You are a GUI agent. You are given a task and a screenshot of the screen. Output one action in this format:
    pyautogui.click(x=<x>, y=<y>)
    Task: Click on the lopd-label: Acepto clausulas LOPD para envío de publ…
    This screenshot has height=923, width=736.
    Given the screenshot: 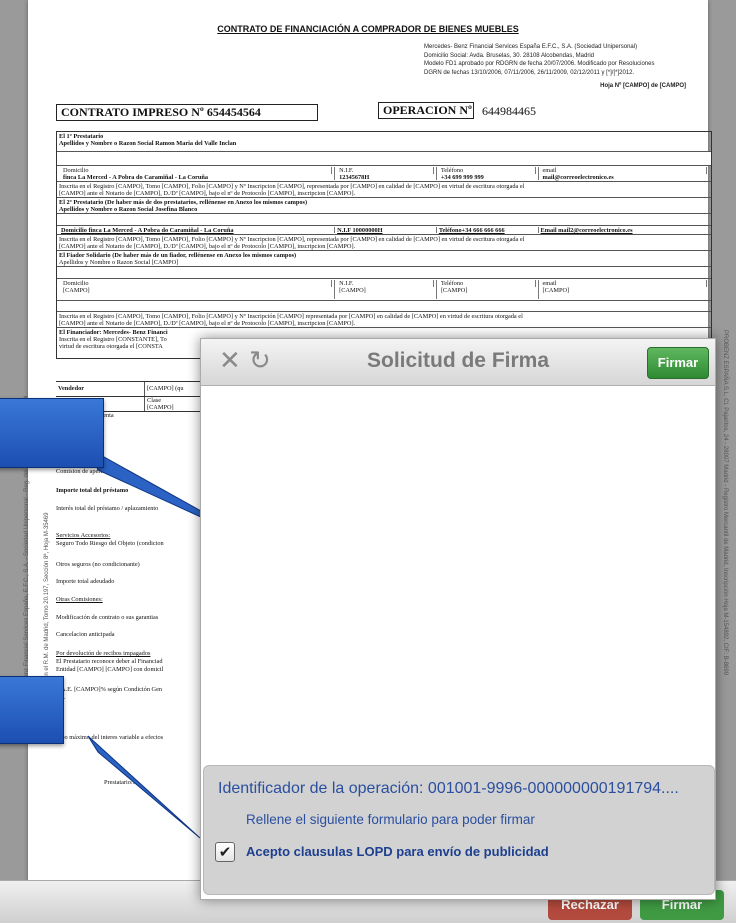 What is the action you would take?
    pyautogui.click(x=397, y=851)
    